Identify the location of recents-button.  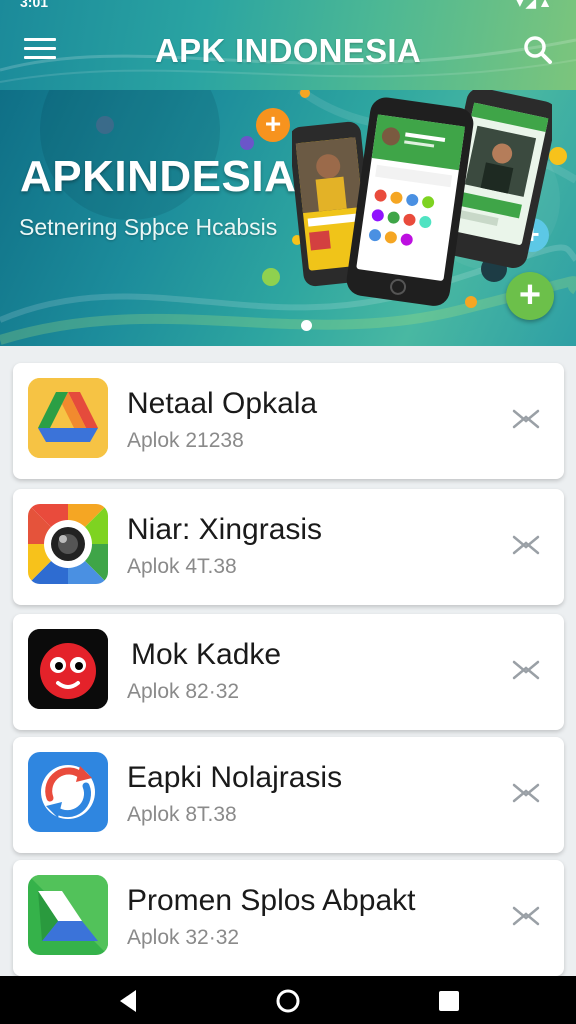
(448, 1001).